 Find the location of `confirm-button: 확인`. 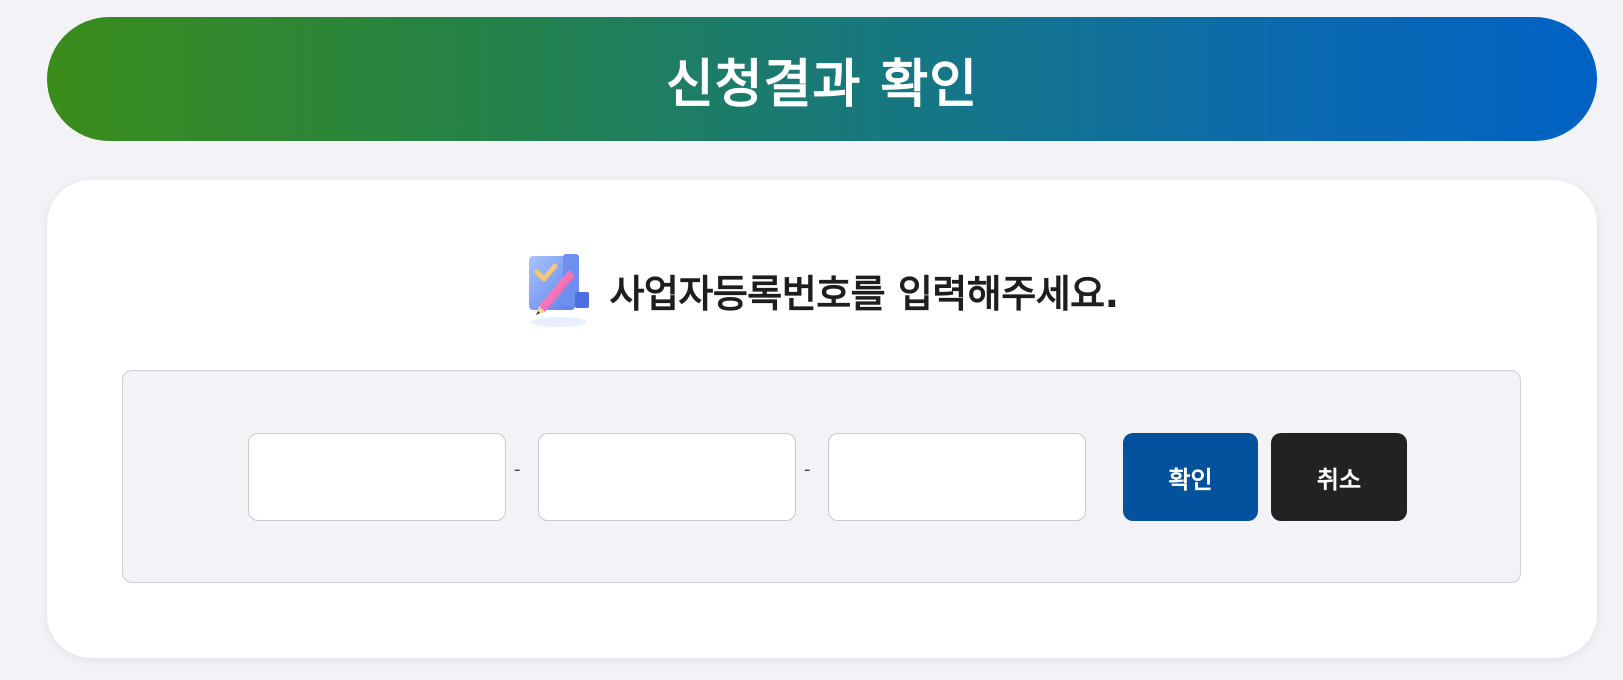

confirm-button: 확인 is located at coordinates (1190, 477).